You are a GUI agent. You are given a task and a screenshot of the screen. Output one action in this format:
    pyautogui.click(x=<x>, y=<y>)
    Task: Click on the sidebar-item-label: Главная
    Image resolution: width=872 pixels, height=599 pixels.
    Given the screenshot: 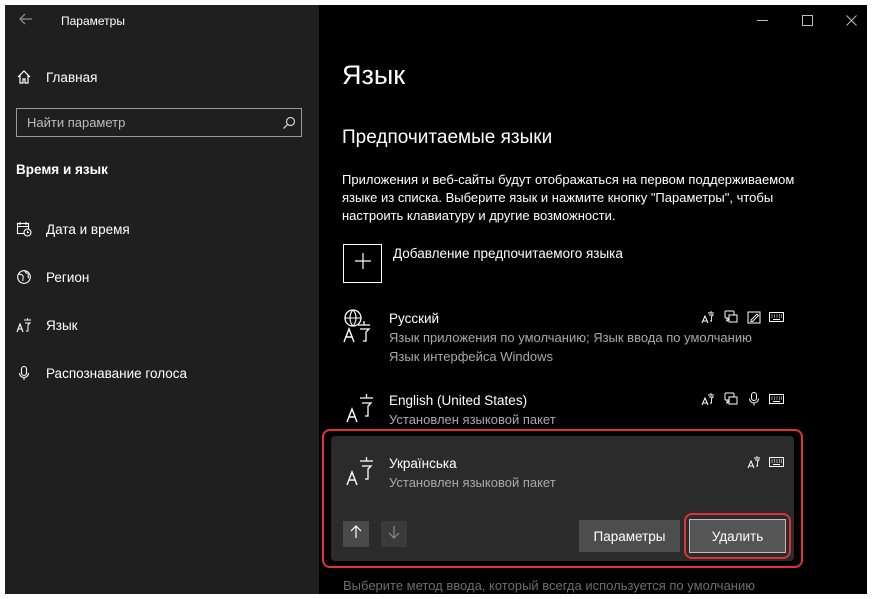 What is the action you would take?
    pyautogui.click(x=72, y=77)
    